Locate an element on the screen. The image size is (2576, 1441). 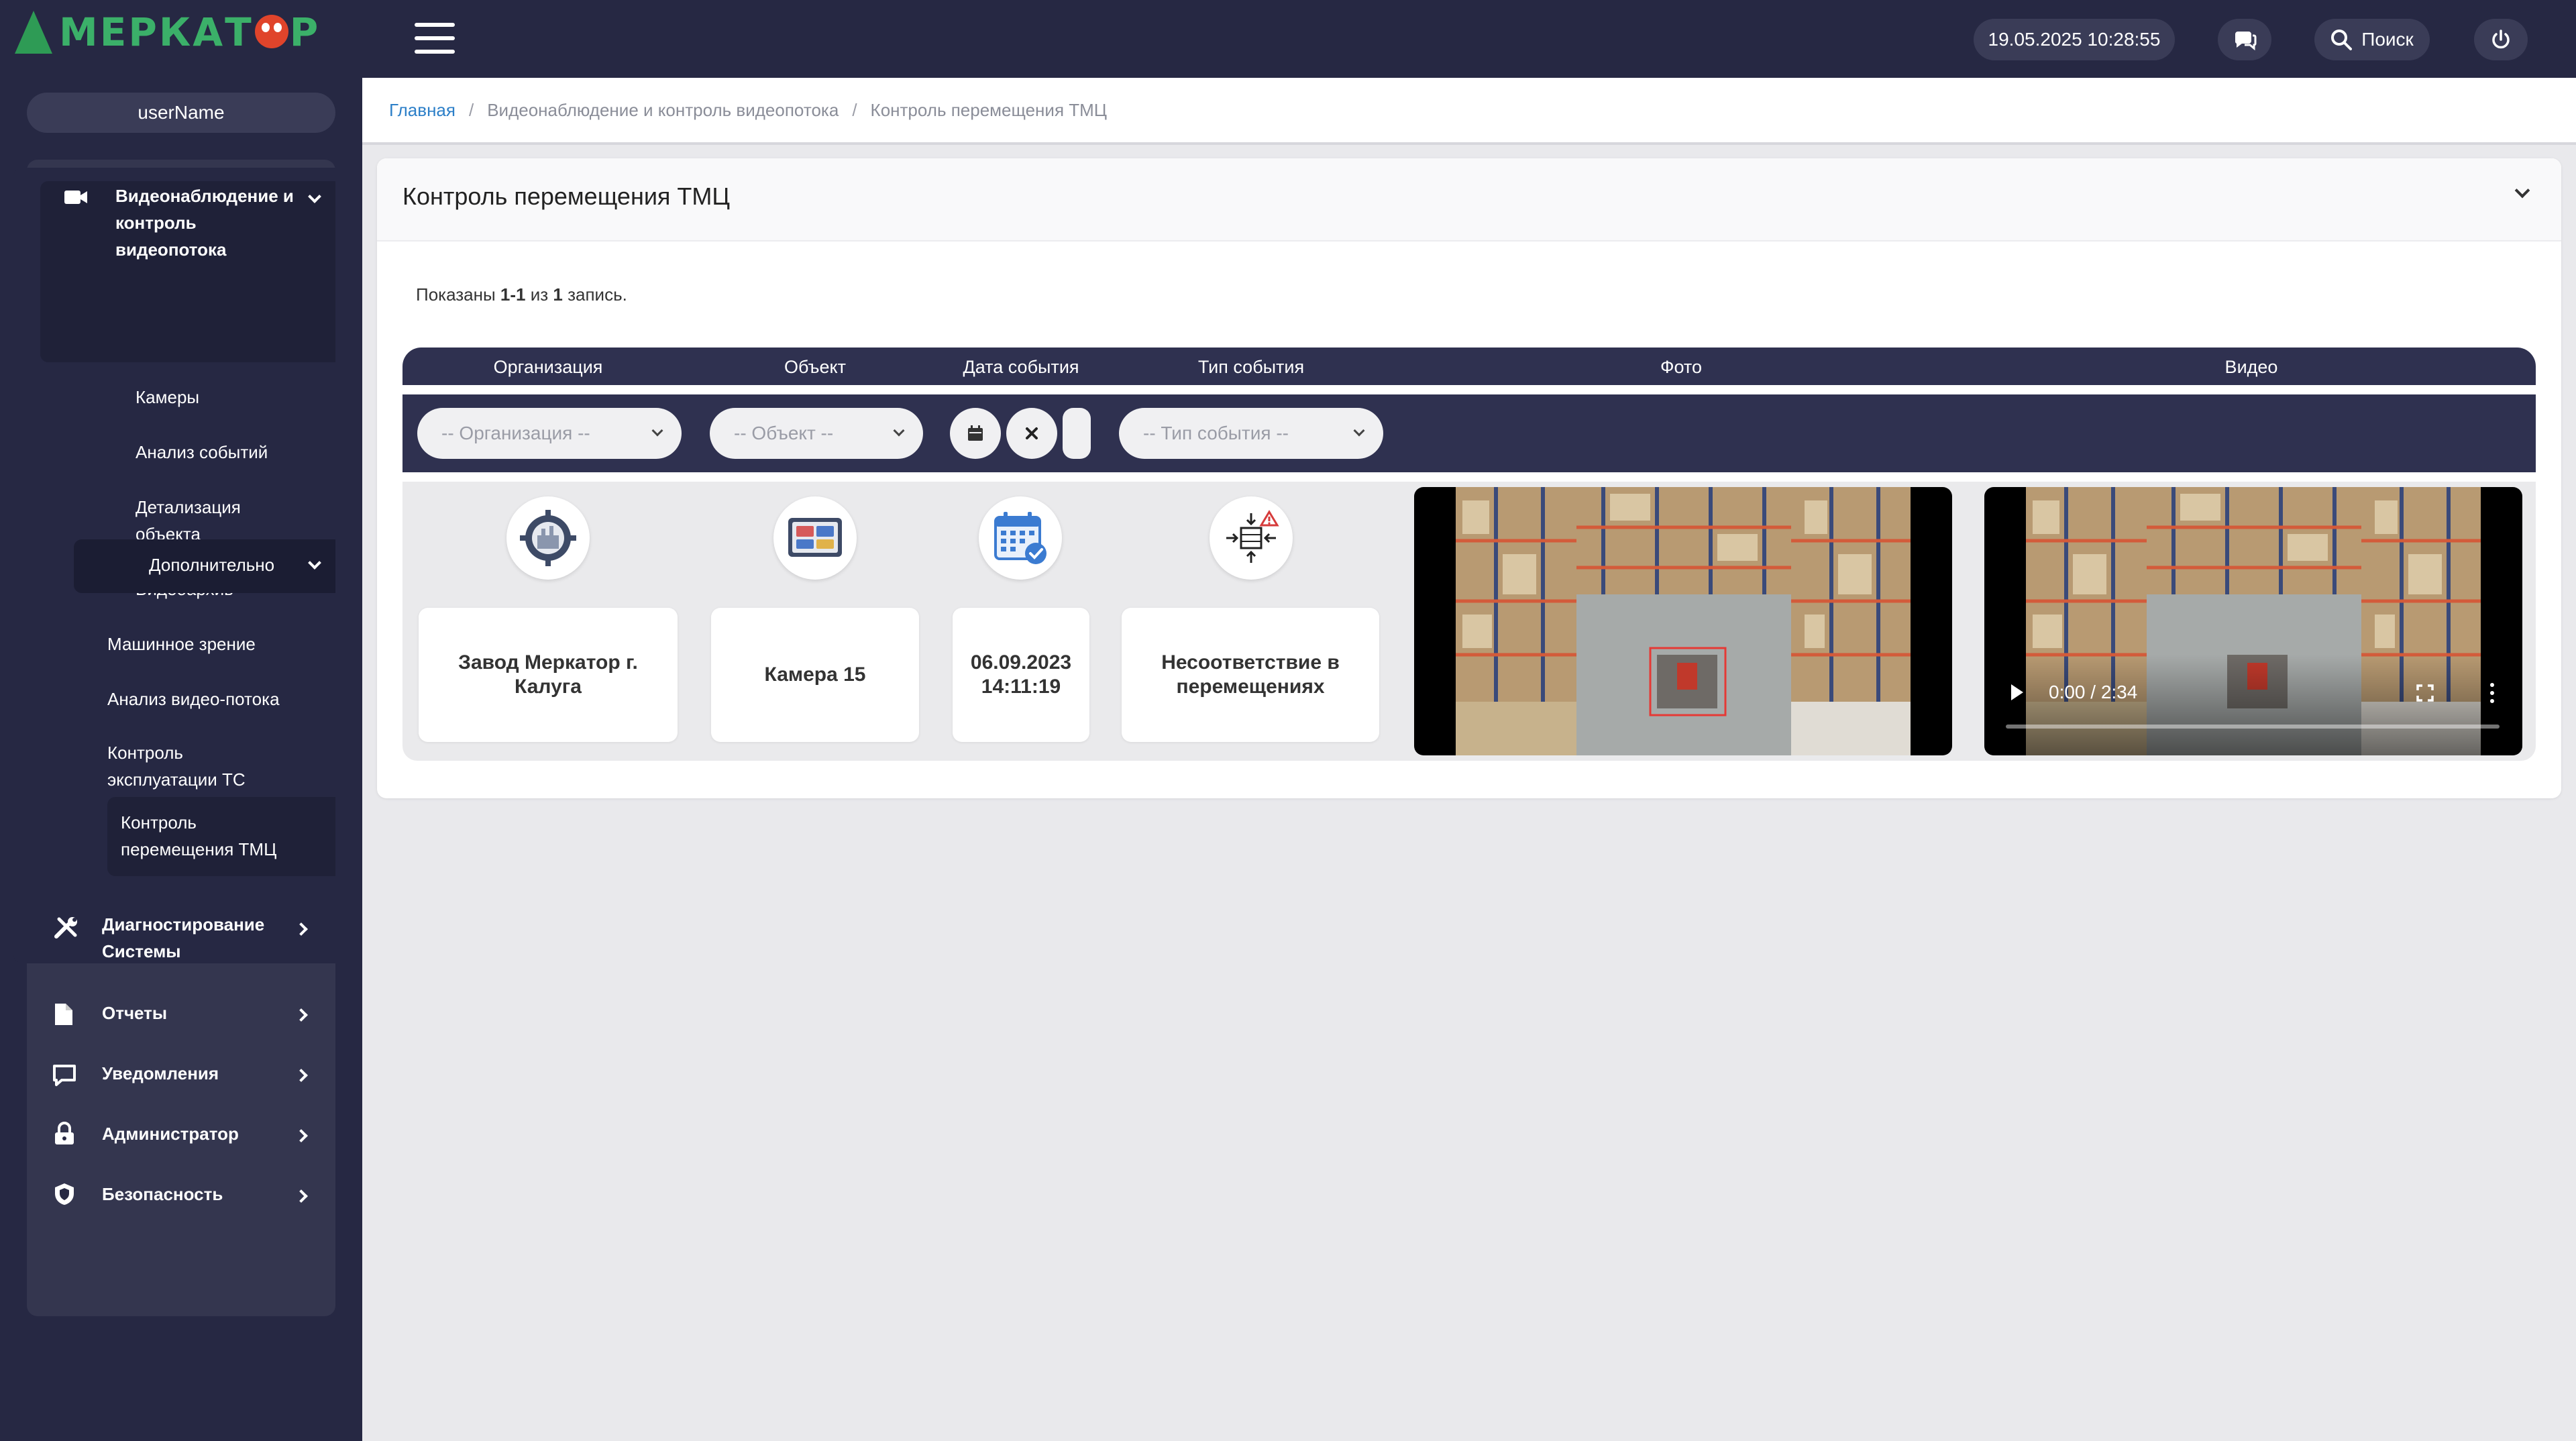
sidebar-item-vehicle-operation: Контроль эксплуатации ТС is located at coordinates (194, 766).